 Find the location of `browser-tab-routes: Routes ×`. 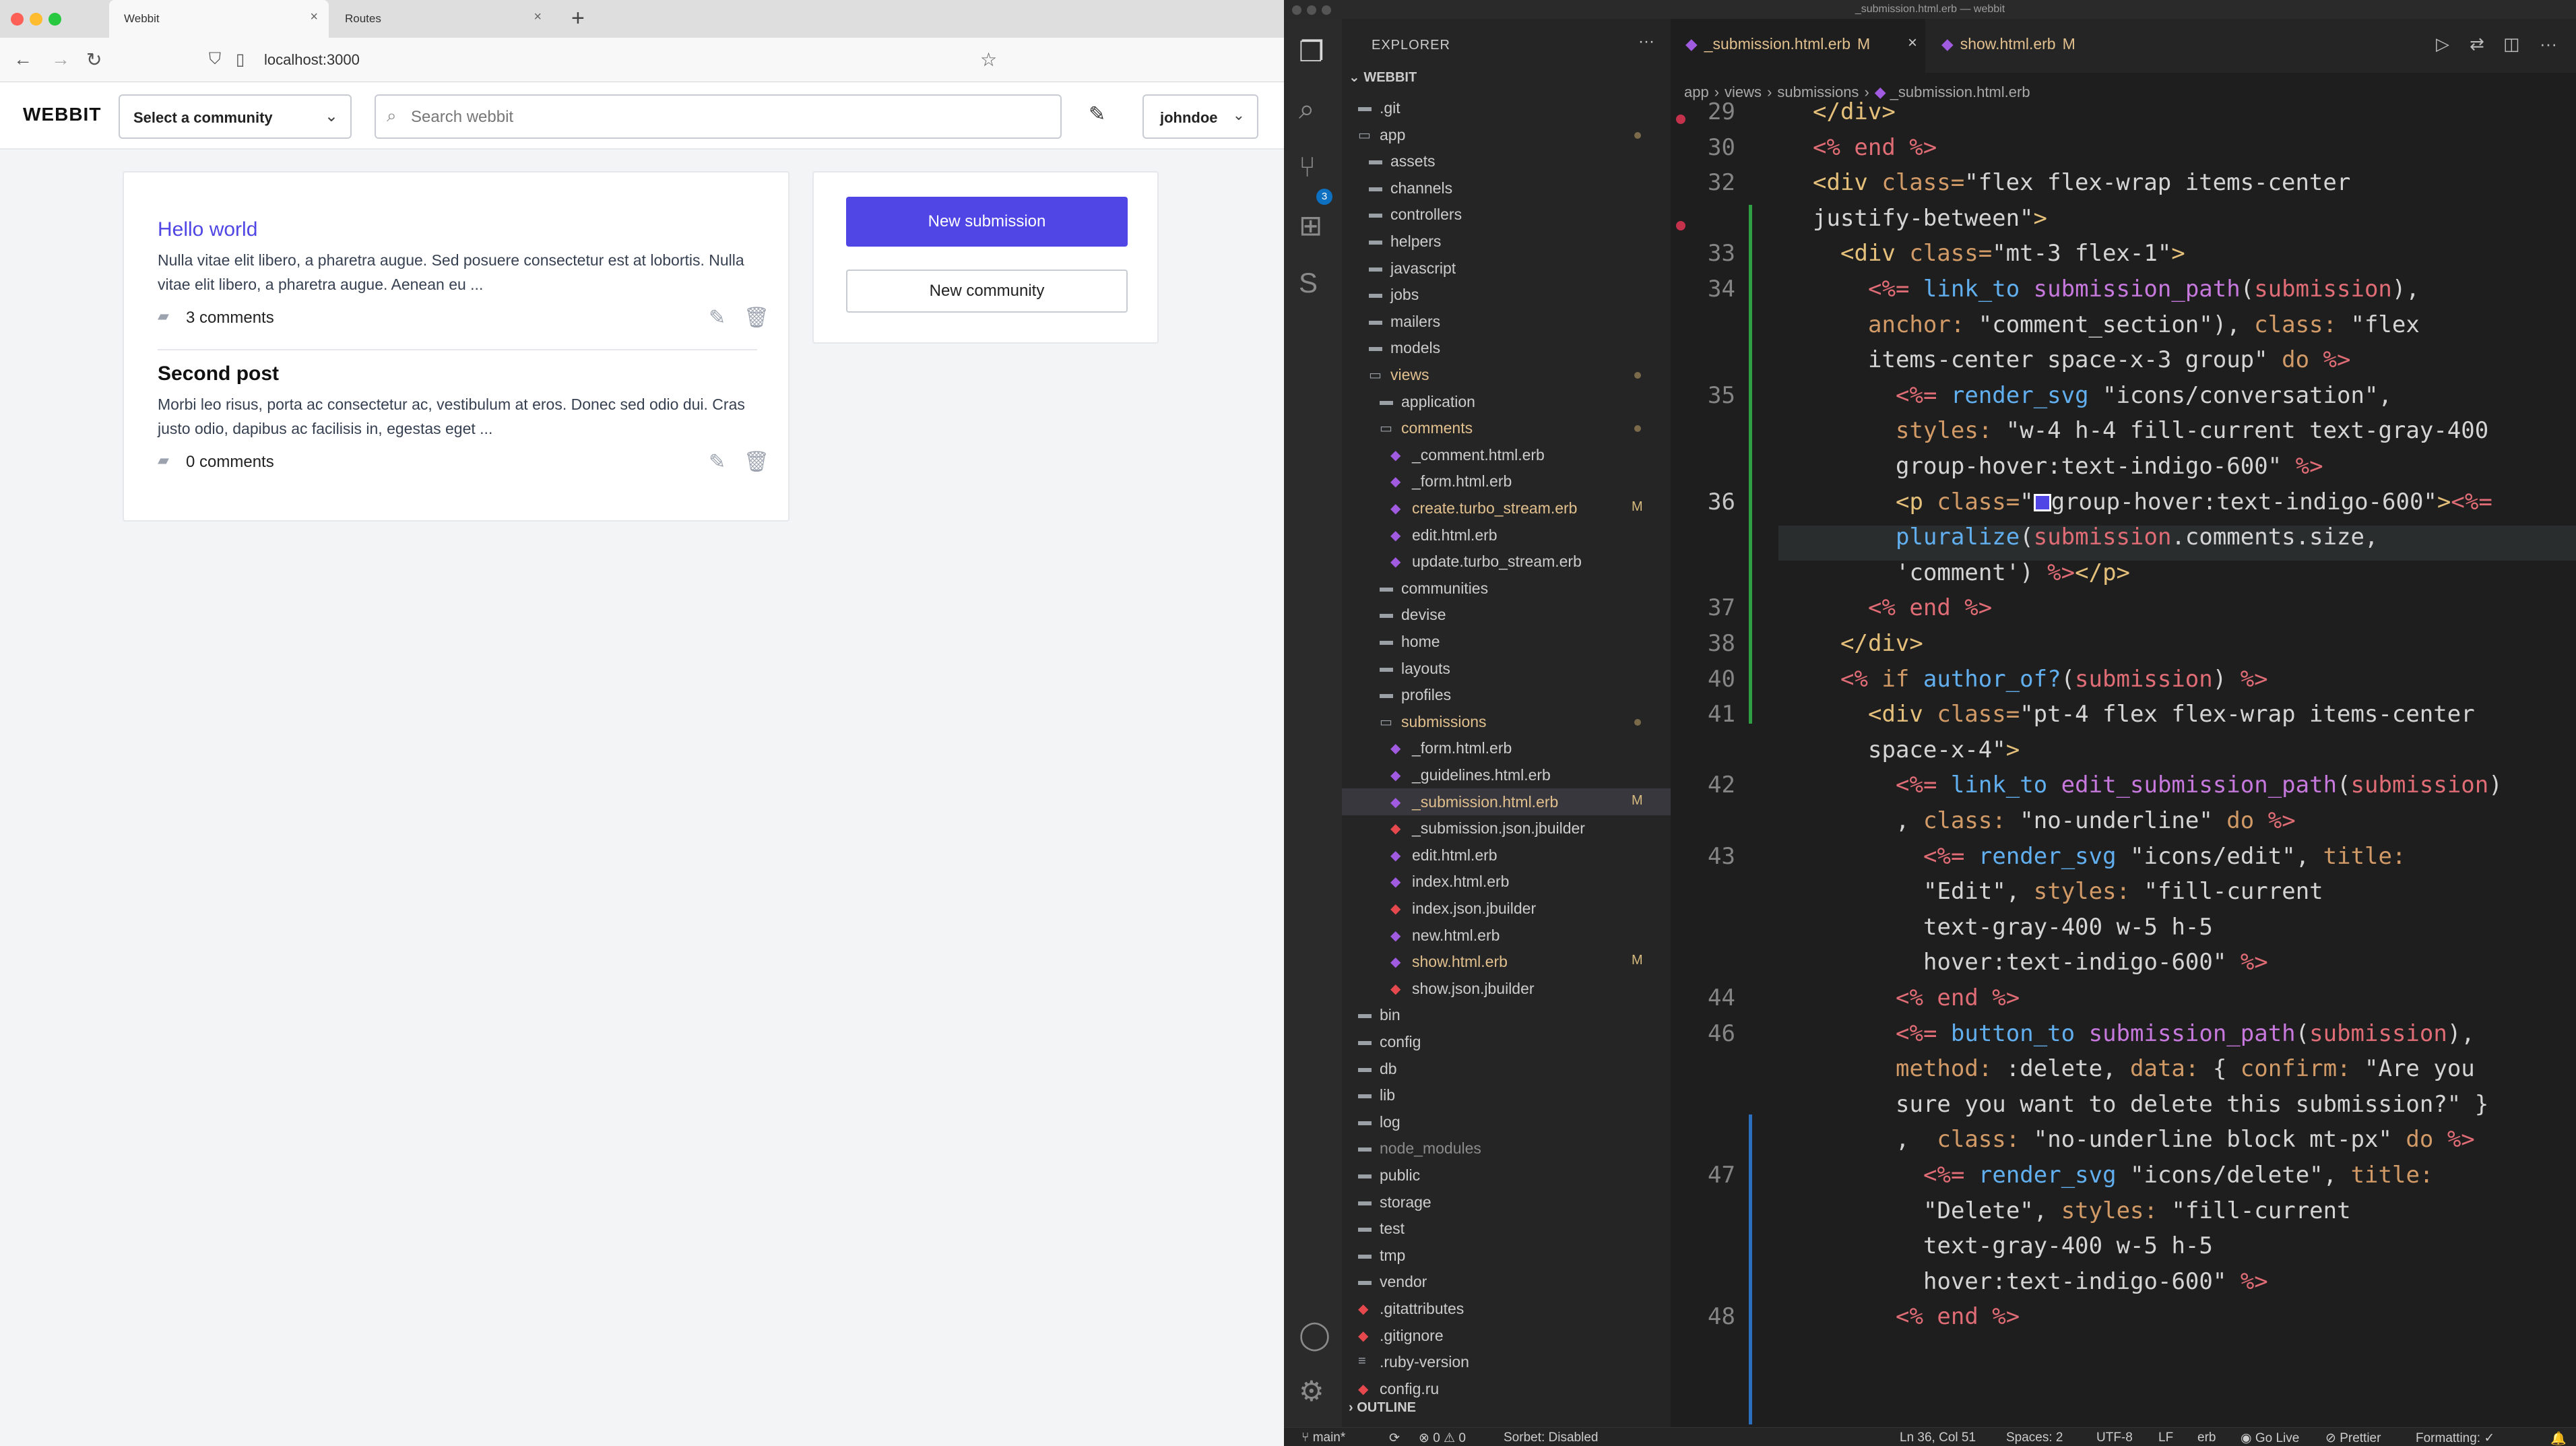

browser-tab-routes: Routes × is located at coordinates (441, 19).